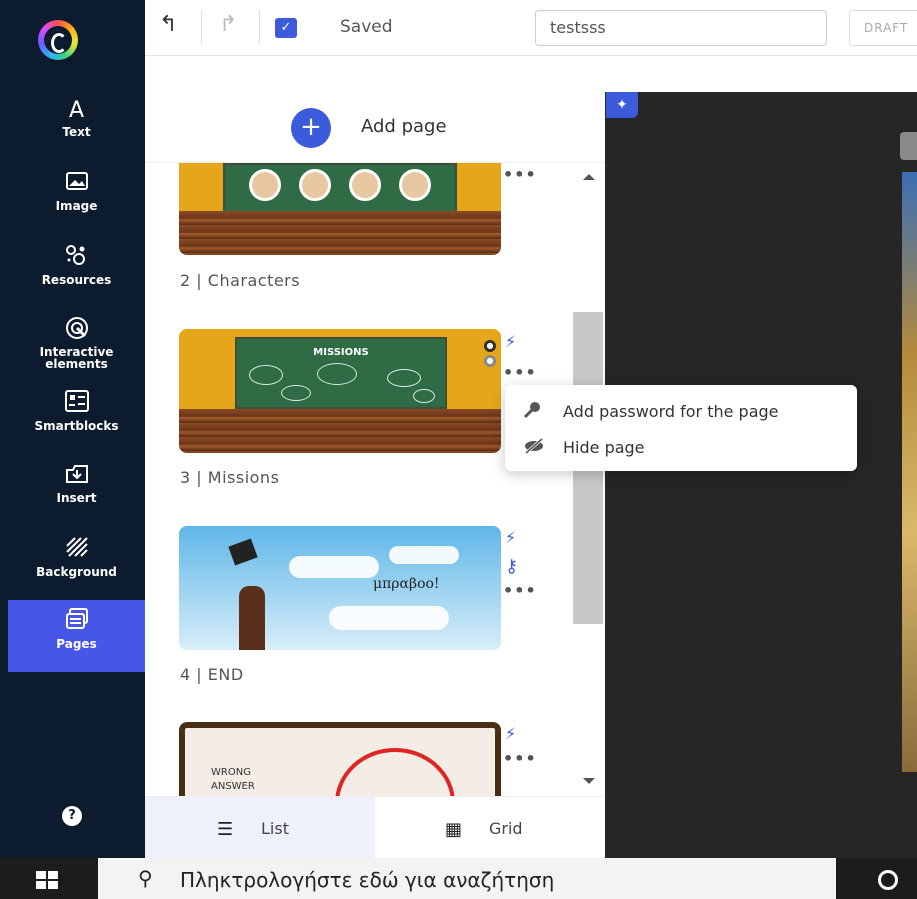  Describe the element at coordinates (341, 352) in the screenshot. I see `board-title: MISSIONS` at that location.